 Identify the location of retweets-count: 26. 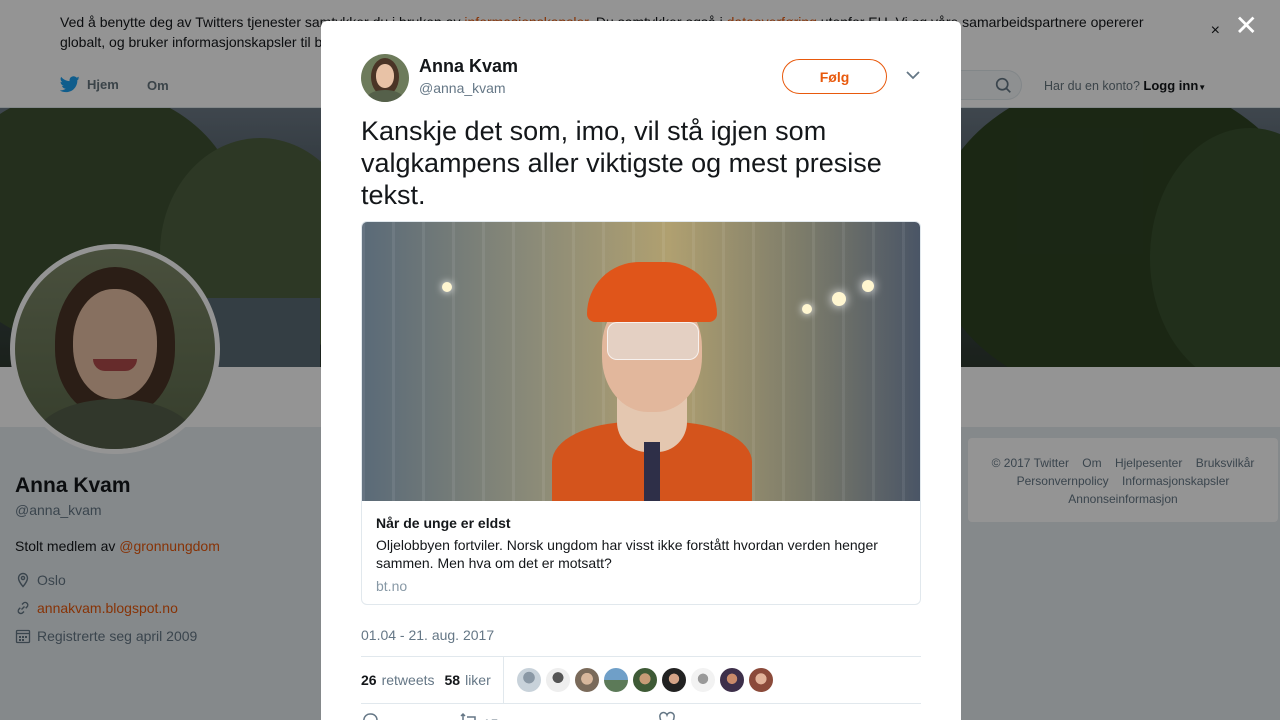
(369, 680).